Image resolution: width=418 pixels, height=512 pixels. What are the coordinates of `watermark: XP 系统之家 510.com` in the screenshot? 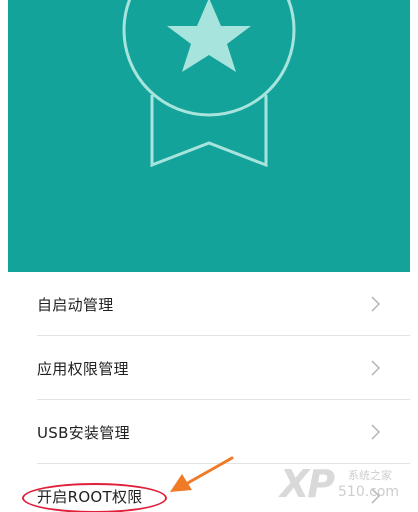 It's located at (348, 487).